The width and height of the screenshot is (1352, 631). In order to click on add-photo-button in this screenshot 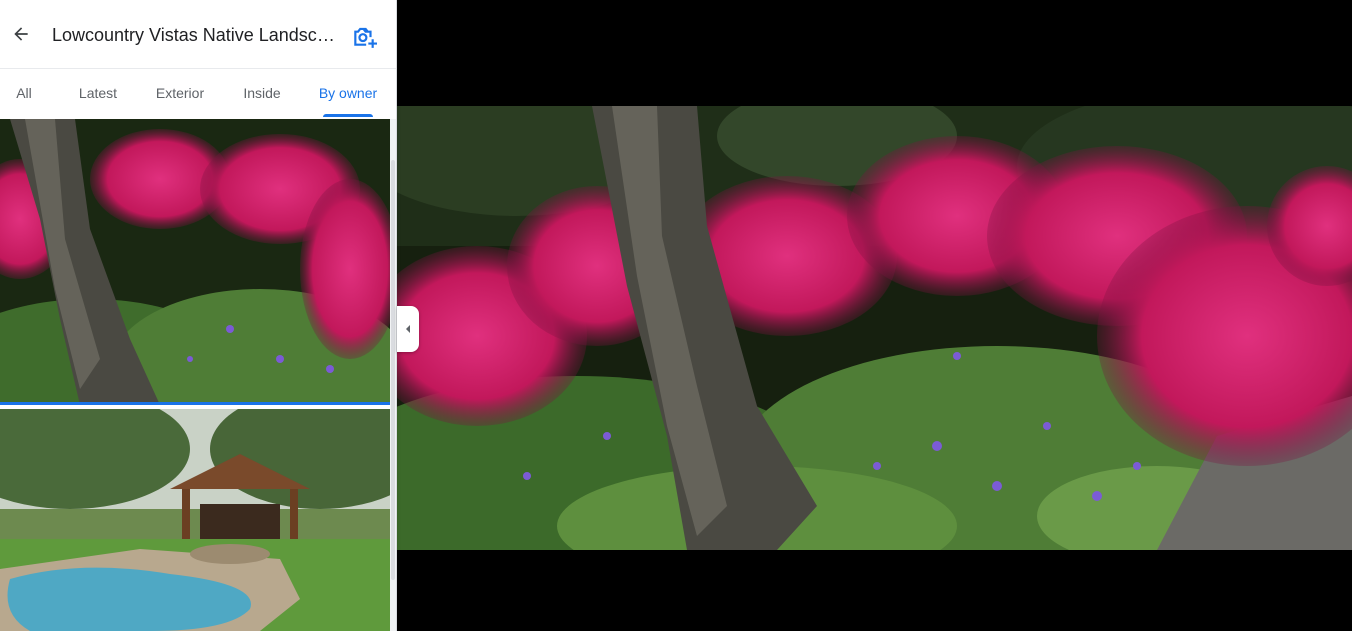, I will do `click(364, 36)`.